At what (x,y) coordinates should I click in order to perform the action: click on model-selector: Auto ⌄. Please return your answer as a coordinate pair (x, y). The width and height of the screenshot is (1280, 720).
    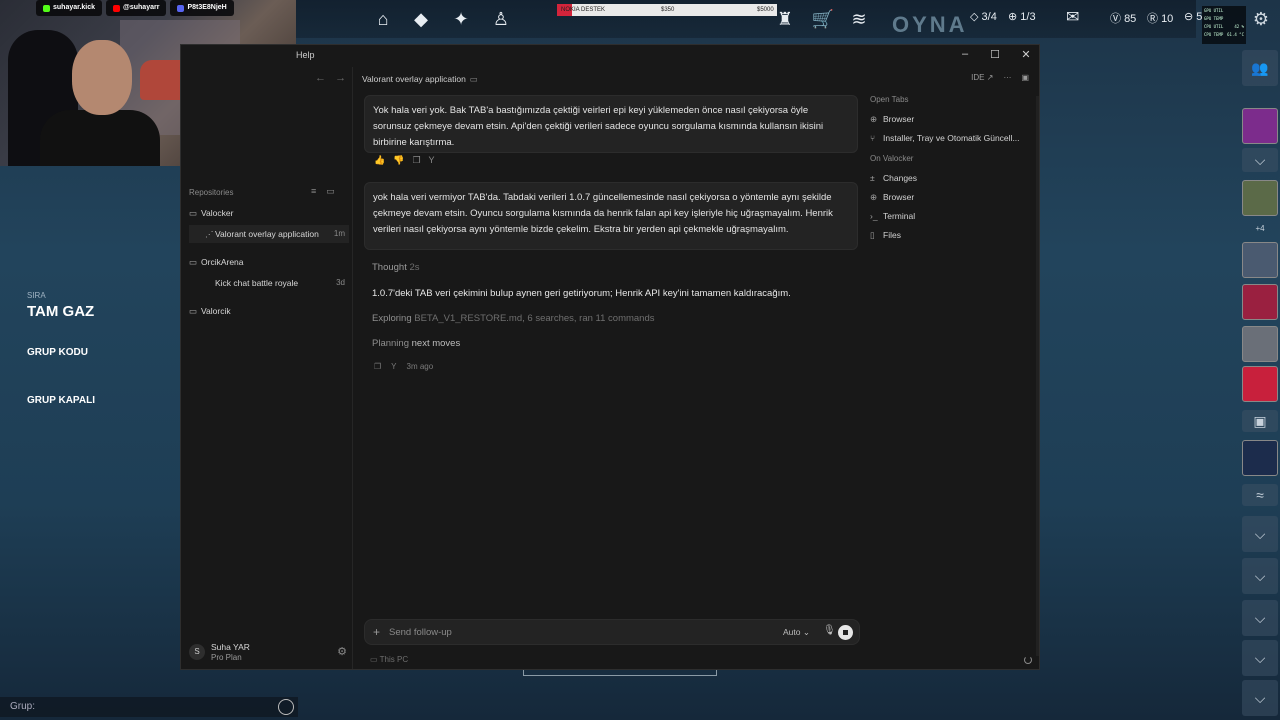
    Looking at the image, I should click on (796, 632).